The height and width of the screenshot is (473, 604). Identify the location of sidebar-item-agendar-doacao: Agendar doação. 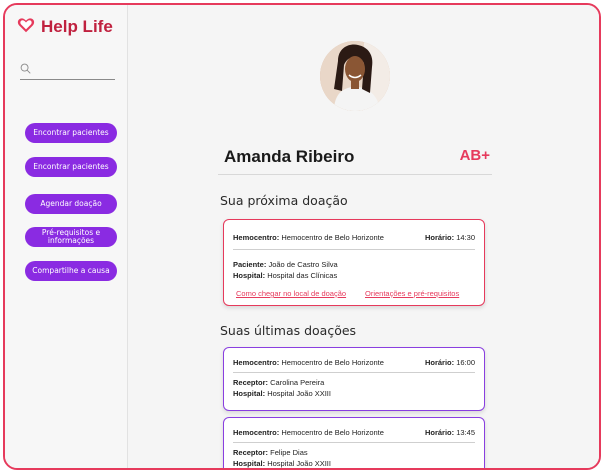
(71, 204).